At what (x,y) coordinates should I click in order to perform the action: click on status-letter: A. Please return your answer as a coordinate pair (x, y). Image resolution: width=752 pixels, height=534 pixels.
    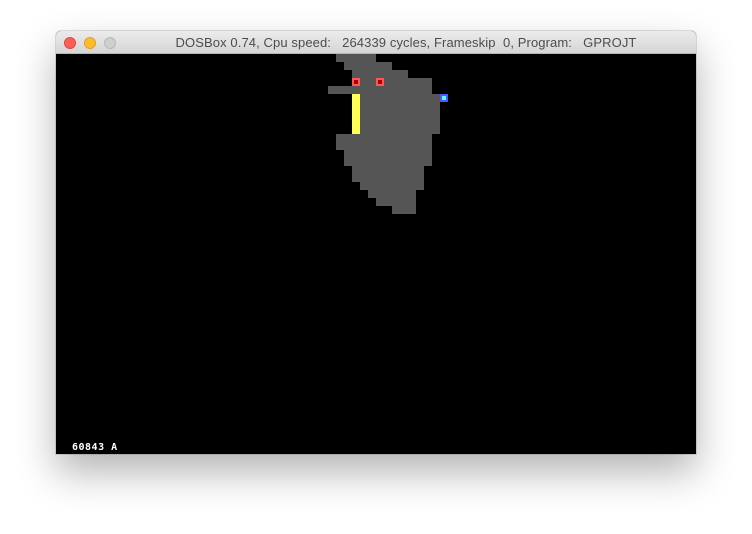
    Looking at the image, I should click on (114, 447).